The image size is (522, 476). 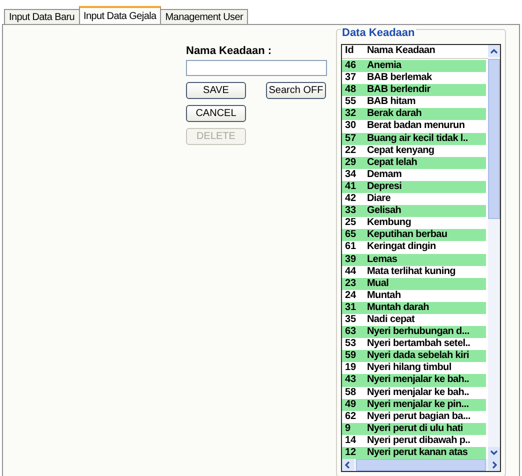 I want to click on table-cell-text: 14, so click(x=351, y=440).